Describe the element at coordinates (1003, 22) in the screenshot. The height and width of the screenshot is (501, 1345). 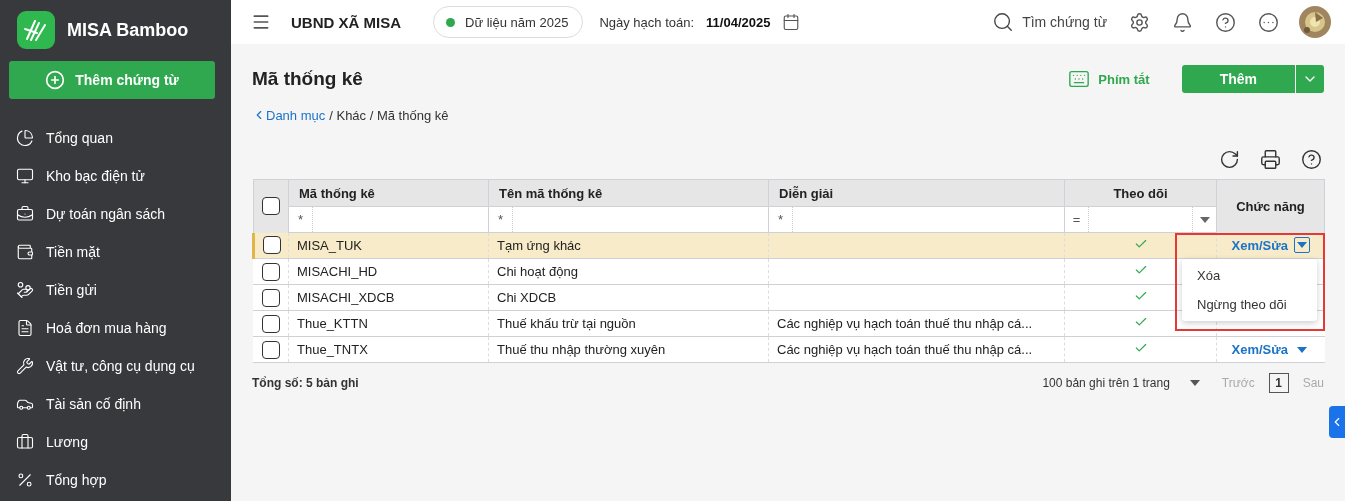
I see `search-icon` at that location.